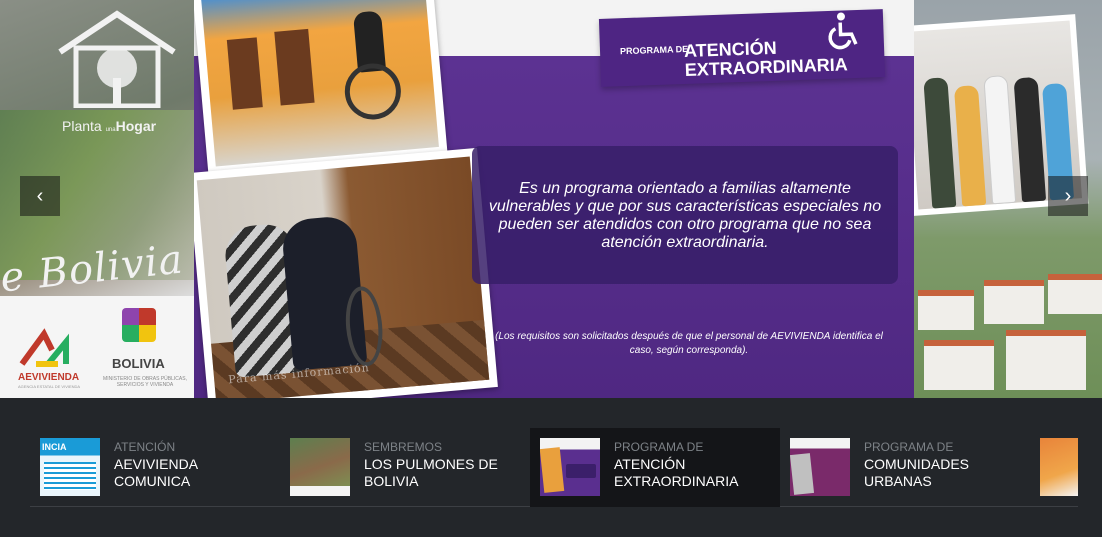  Describe the element at coordinates (139, 325) in the screenshot. I see `bolivia-shield-icon` at that location.